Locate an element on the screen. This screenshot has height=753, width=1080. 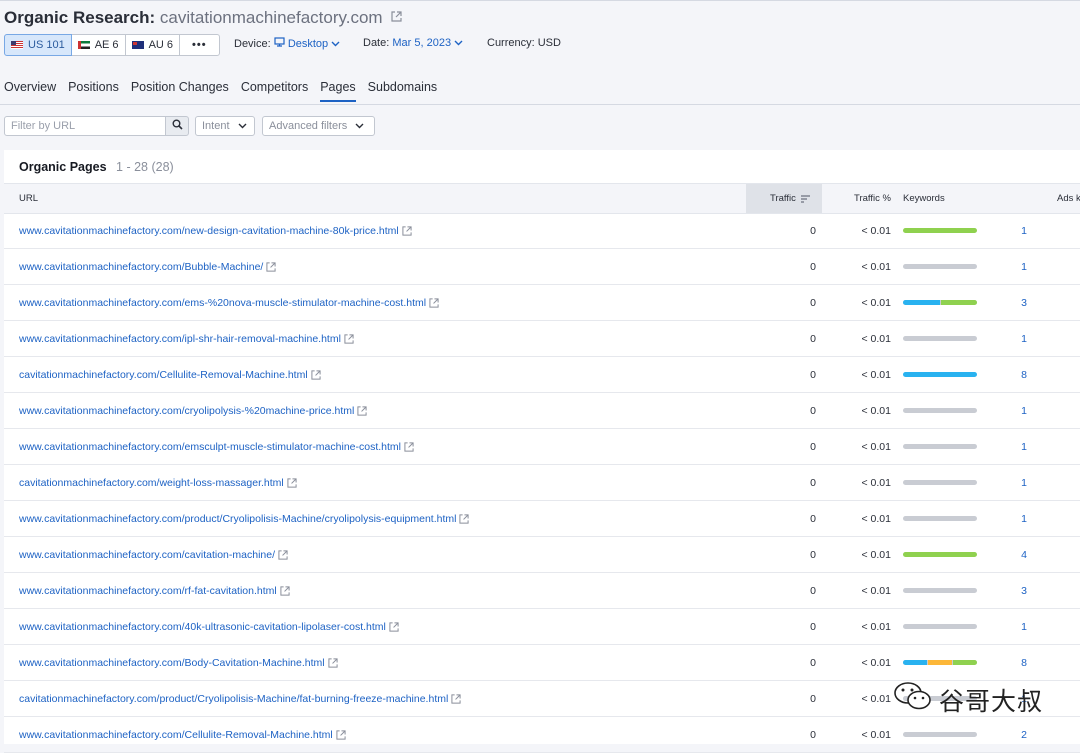
panel-title-label: Organic Pages is located at coordinates (63, 167).